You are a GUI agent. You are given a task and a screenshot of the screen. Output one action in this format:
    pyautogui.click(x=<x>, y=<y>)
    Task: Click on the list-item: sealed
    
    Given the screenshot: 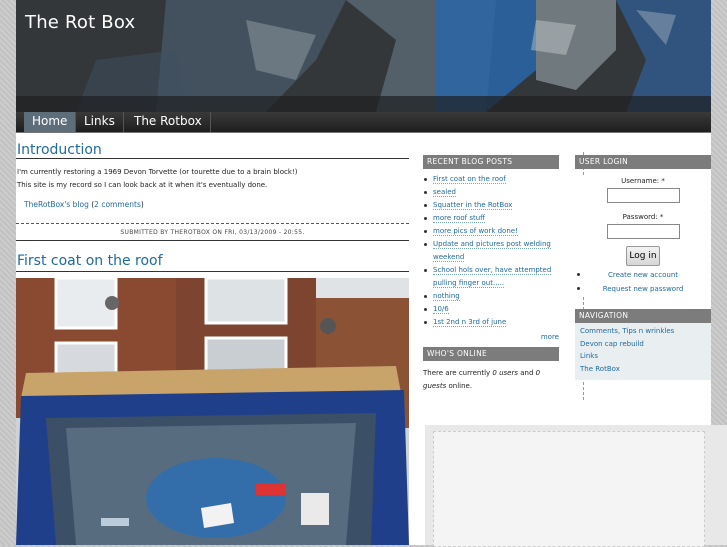 What is the action you would take?
    pyautogui.click(x=491, y=192)
    